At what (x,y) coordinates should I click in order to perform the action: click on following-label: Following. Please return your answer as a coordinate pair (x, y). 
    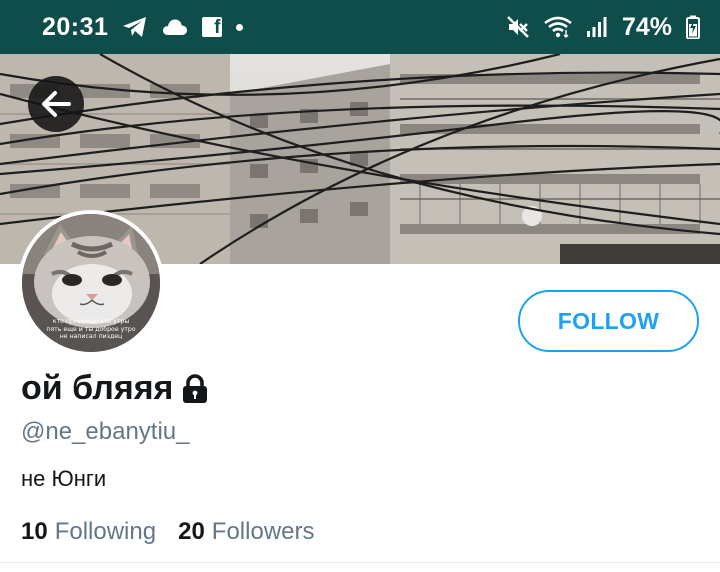
    Looking at the image, I should click on (105, 531).